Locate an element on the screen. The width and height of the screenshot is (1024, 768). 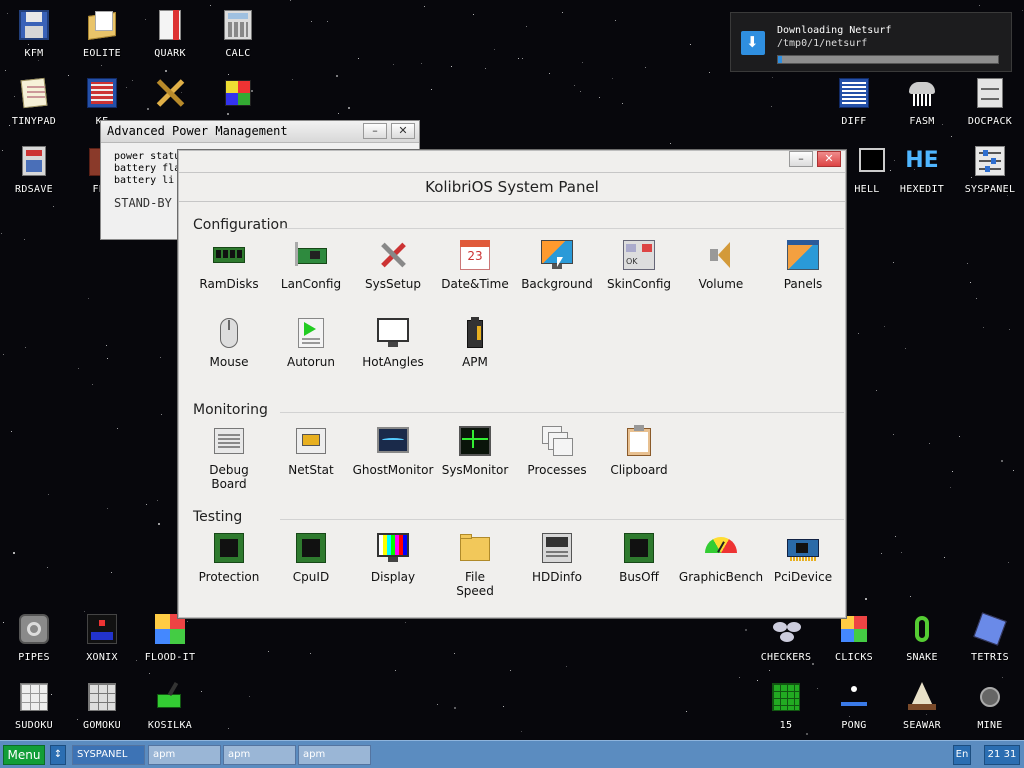
desktop-icon-snake: SNAKE is located at coordinates (922, 636).